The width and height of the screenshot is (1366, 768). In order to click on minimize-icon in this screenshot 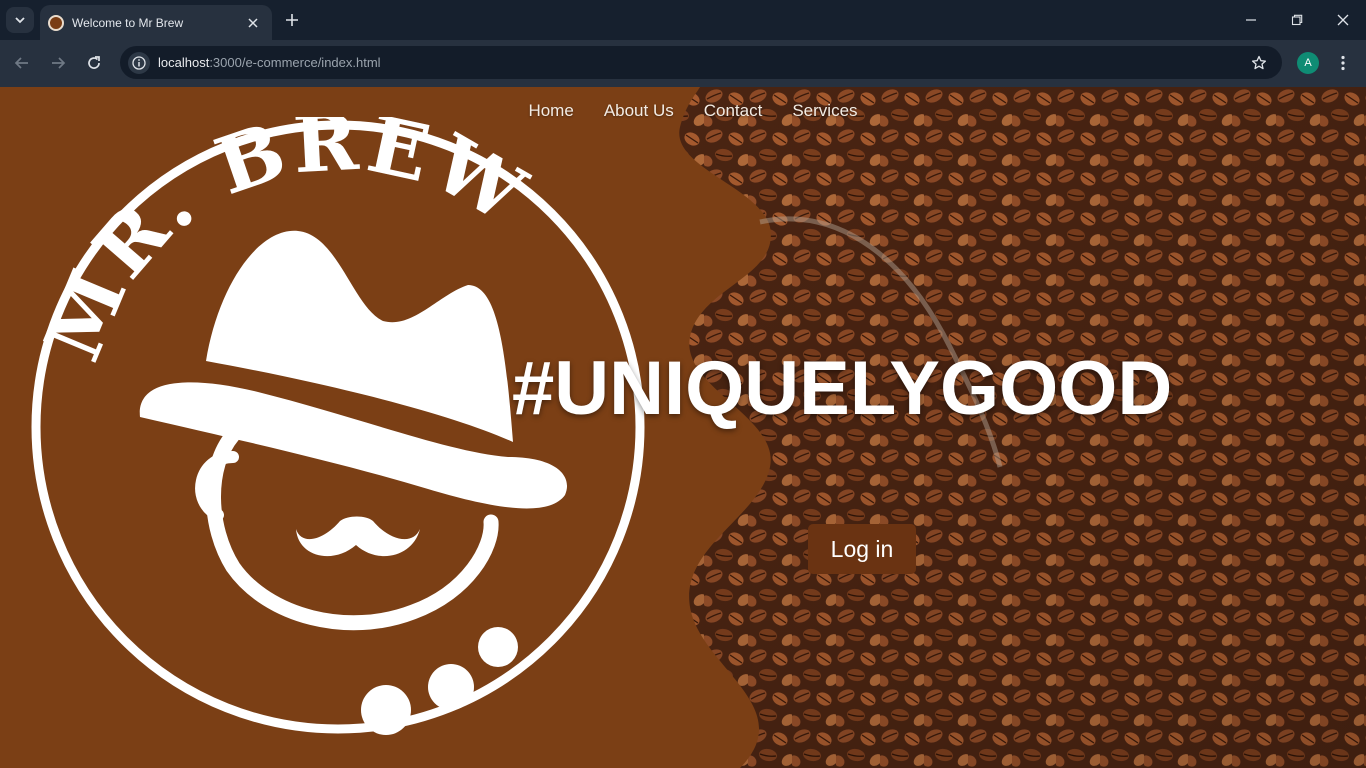, I will do `click(1251, 20)`.